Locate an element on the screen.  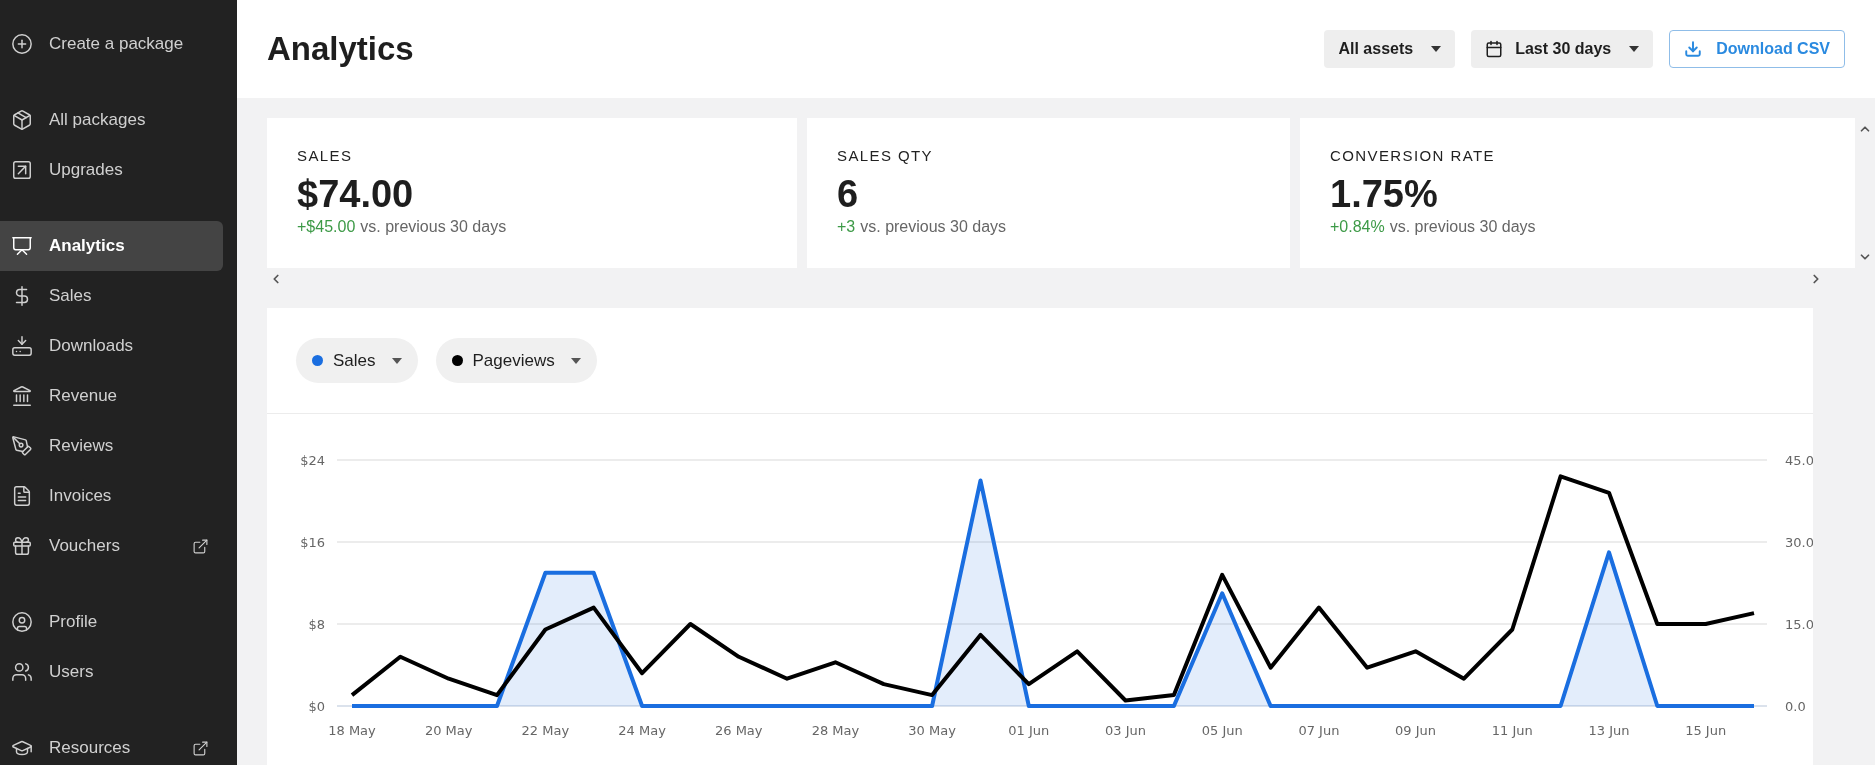
sidebar-item-label: Profile is located at coordinates (74, 622).